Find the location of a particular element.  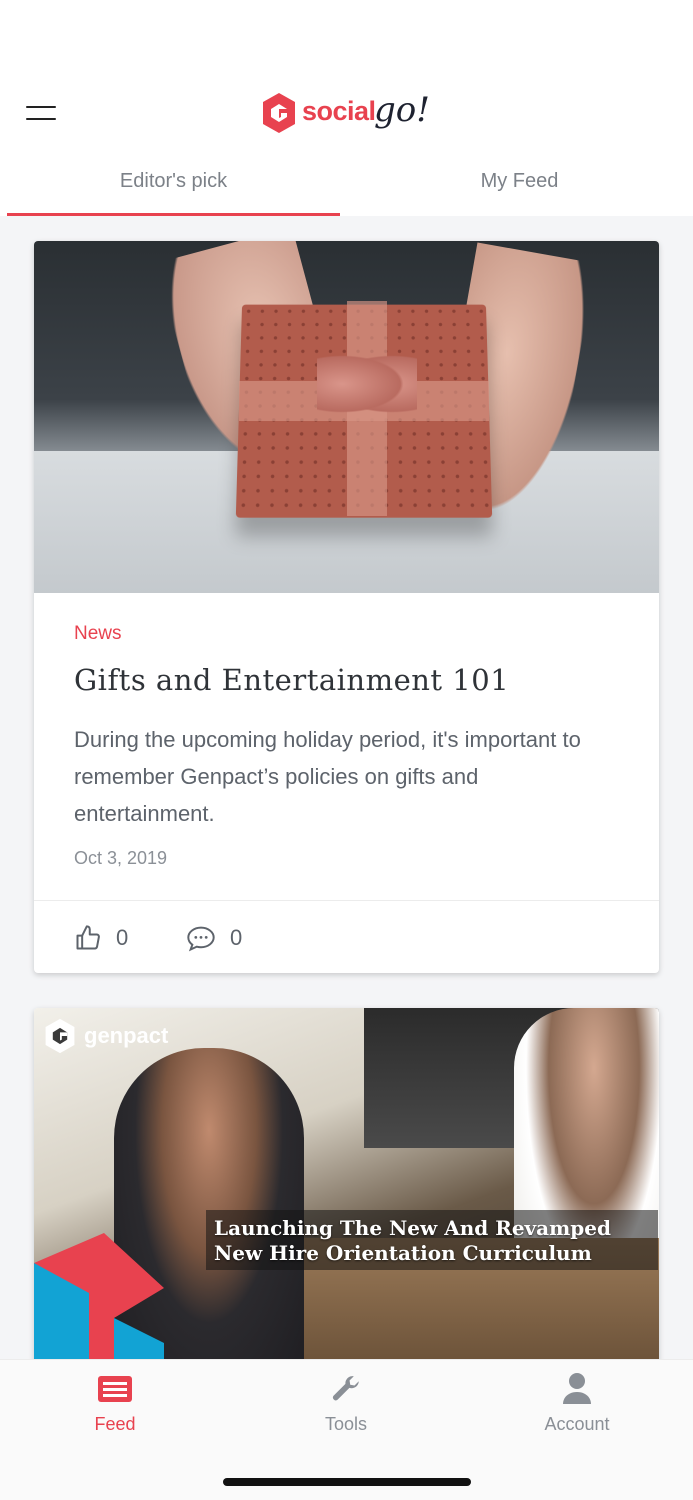

nav-tools: Tools is located at coordinates (346, 1403).